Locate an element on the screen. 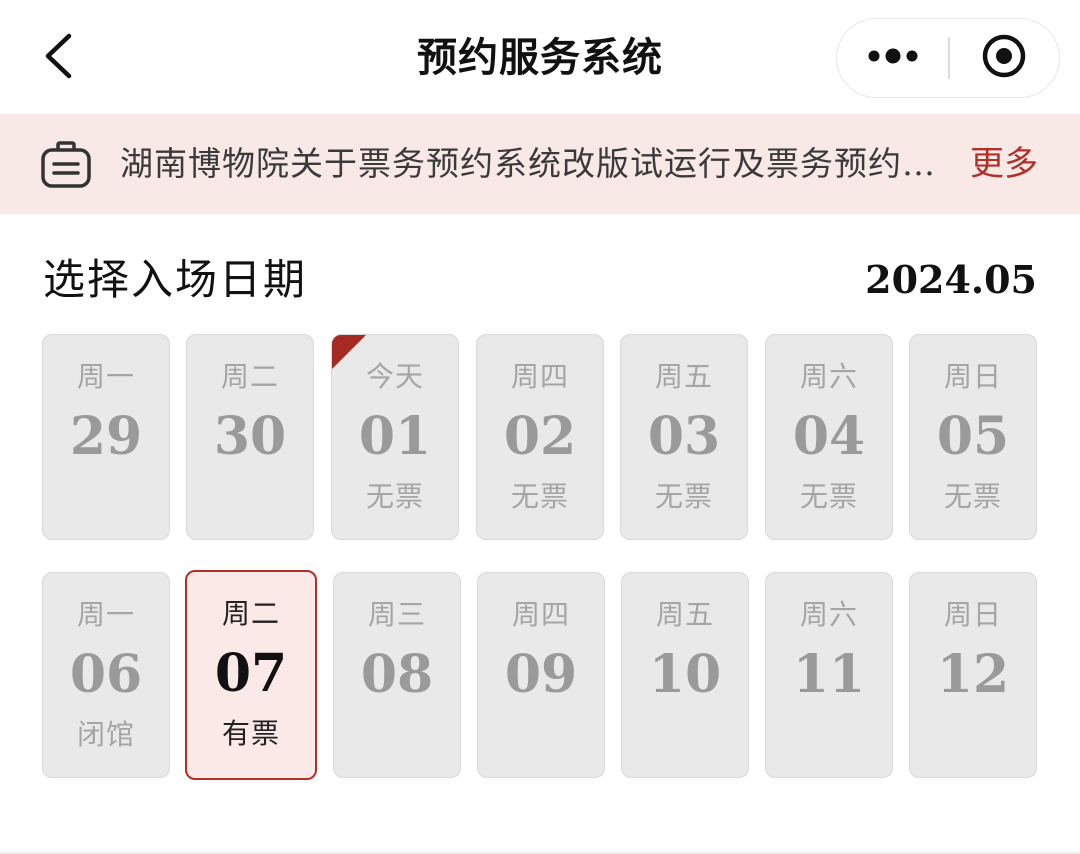 This screenshot has width=1080, height=854. target-close-icon is located at coordinates (1004, 58).